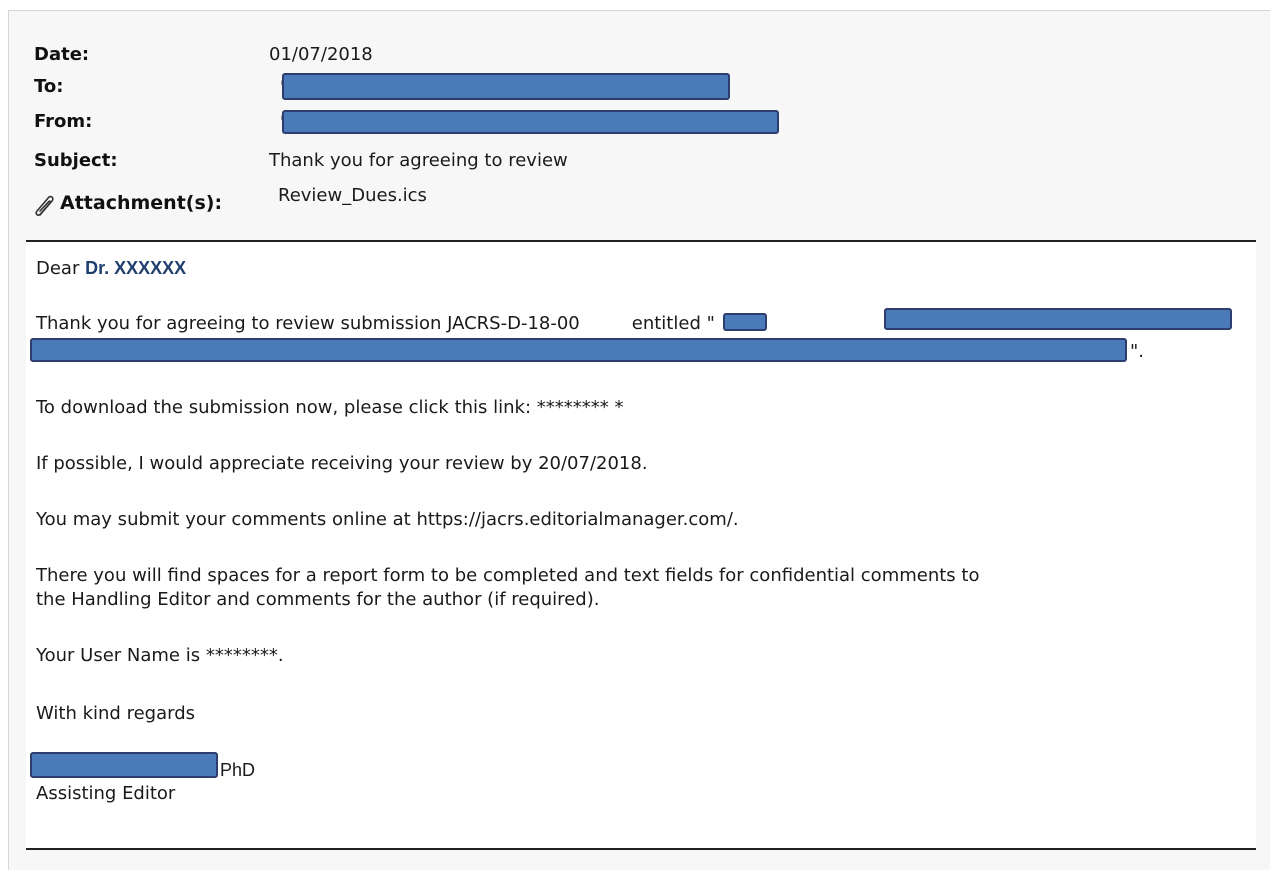 Image resolution: width=1272 pixels, height=870 pixels. I want to click on to-label: To:, so click(49, 86).